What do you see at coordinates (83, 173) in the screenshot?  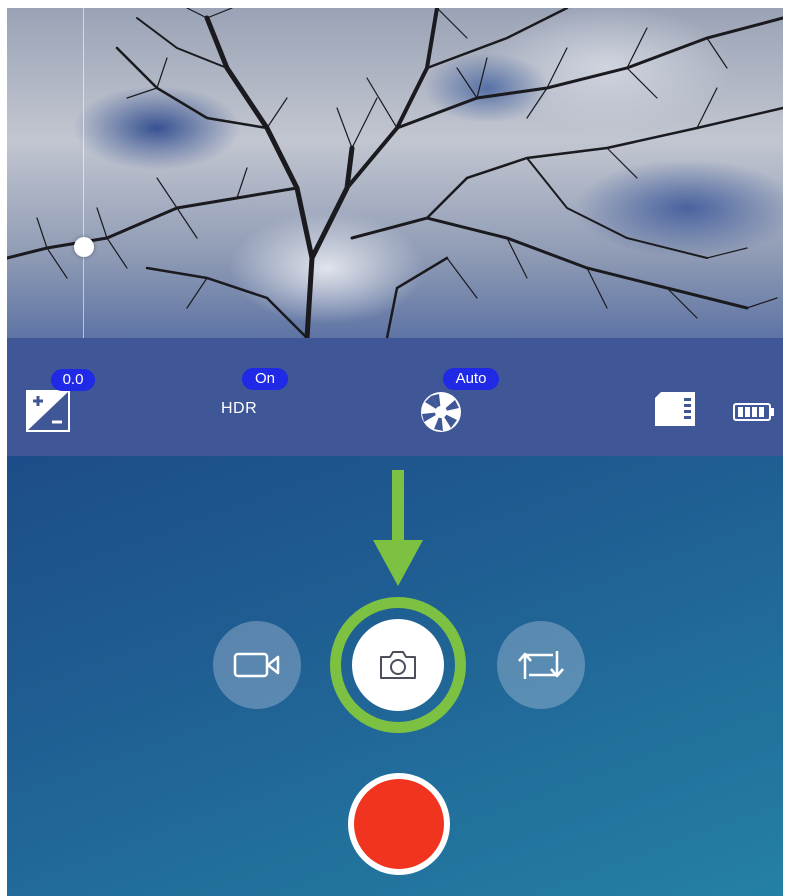 I see `exposure-slider-track` at bounding box center [83, 173].